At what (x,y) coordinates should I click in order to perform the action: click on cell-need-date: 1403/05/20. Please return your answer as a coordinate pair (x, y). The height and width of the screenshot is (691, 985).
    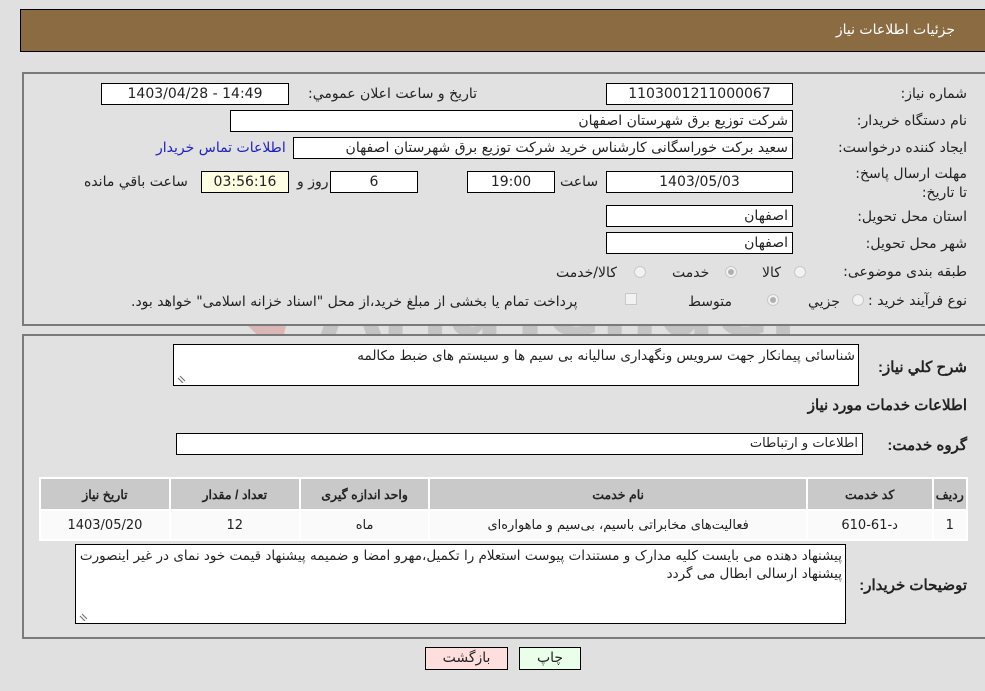
    Looking at the image, I should click on (105, 525).